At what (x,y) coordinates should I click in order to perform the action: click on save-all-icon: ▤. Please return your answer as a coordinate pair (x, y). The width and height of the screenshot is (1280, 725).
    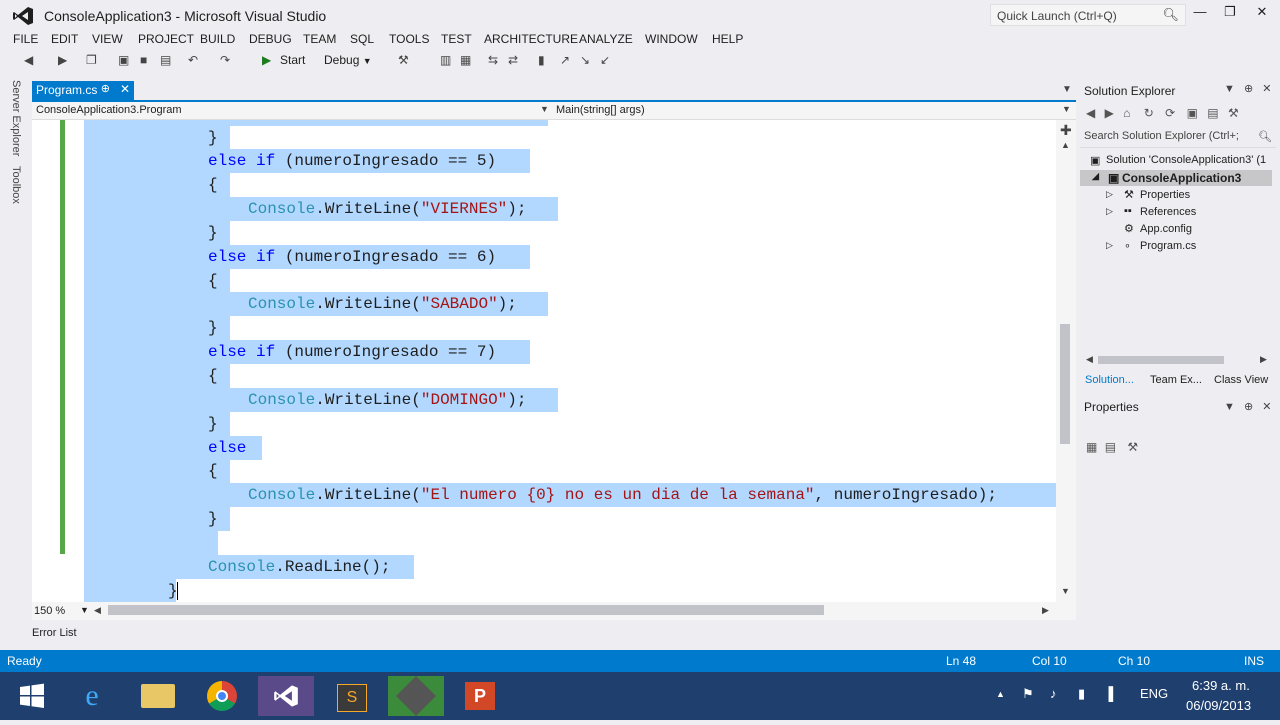
    Looking at the image, I should click on (165, 60).